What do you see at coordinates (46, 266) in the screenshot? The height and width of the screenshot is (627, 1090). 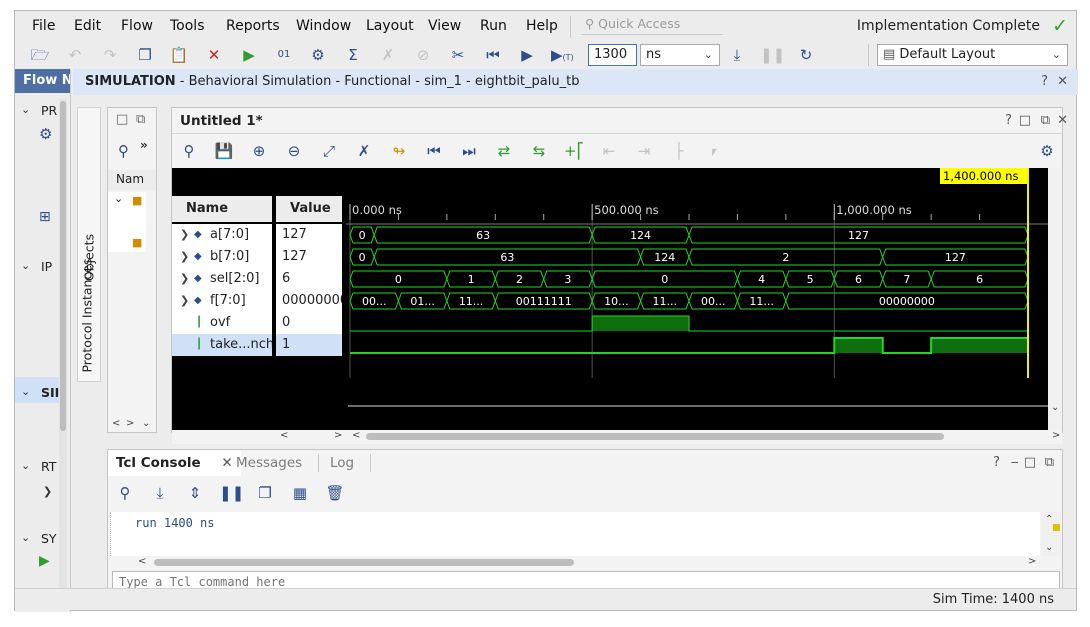 I see `flow-section-ip: IP` at bounding box center [46, 266].